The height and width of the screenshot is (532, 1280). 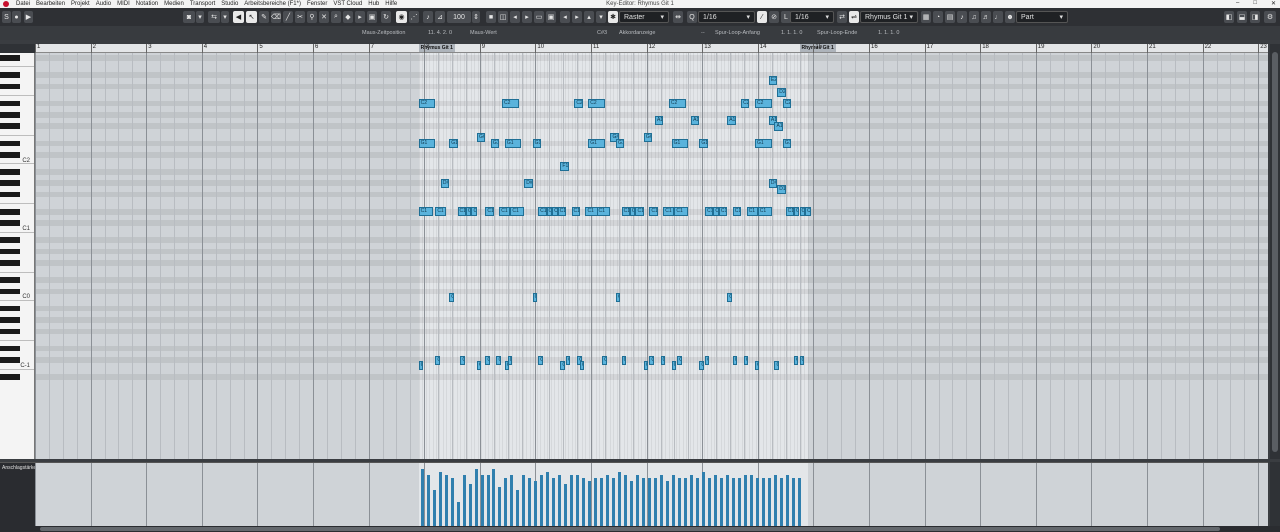 What do you see at coordinates (888, 33) in the screenshot?
I see `loop-end-value: 1. 1. 1. 0` at bounding box center [888, 33].